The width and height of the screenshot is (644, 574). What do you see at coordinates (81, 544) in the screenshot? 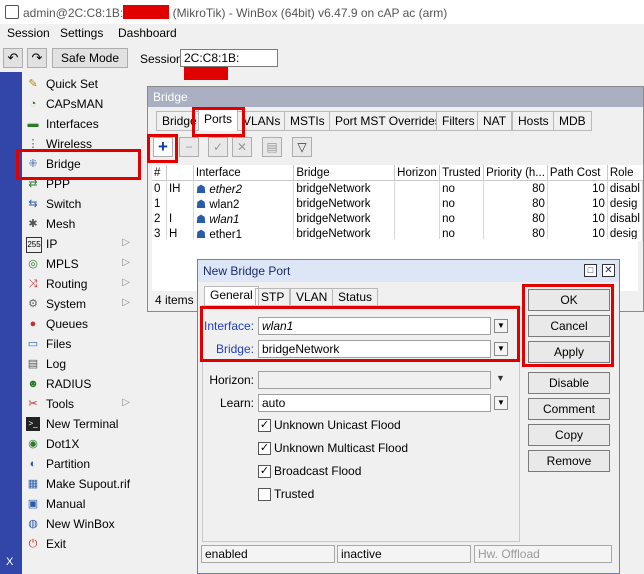
I see `nav-item-exit: ⏻ Exit` at bounding box center [81, 544].